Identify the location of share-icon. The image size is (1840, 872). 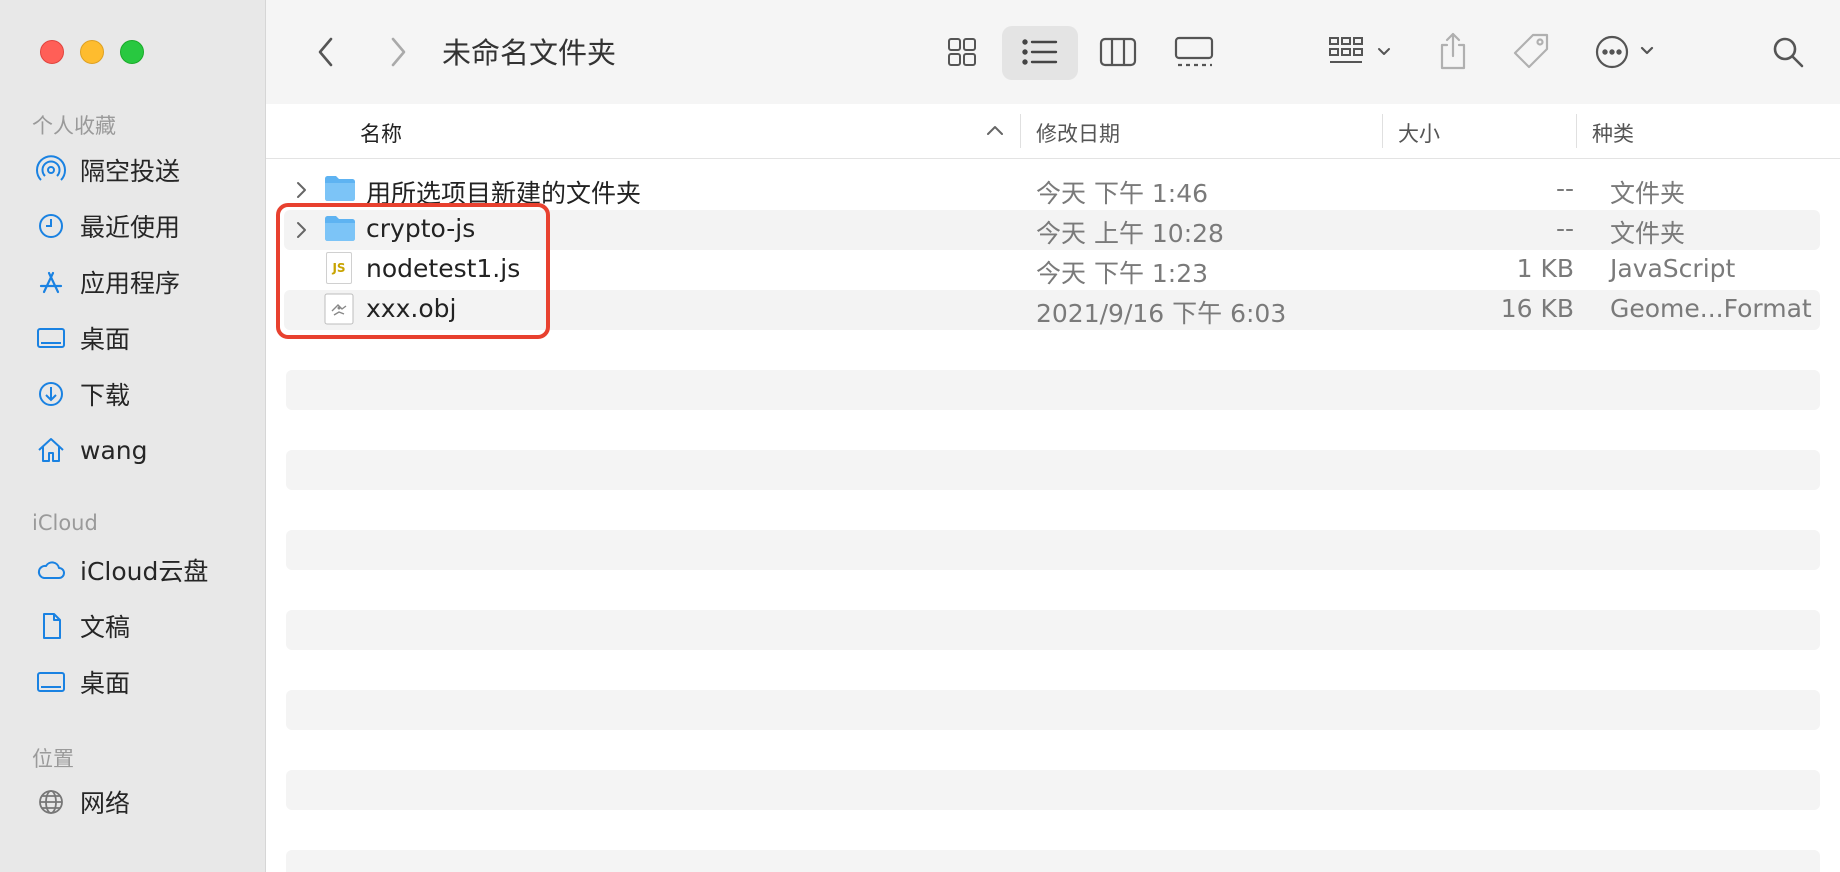
(1453, 51).